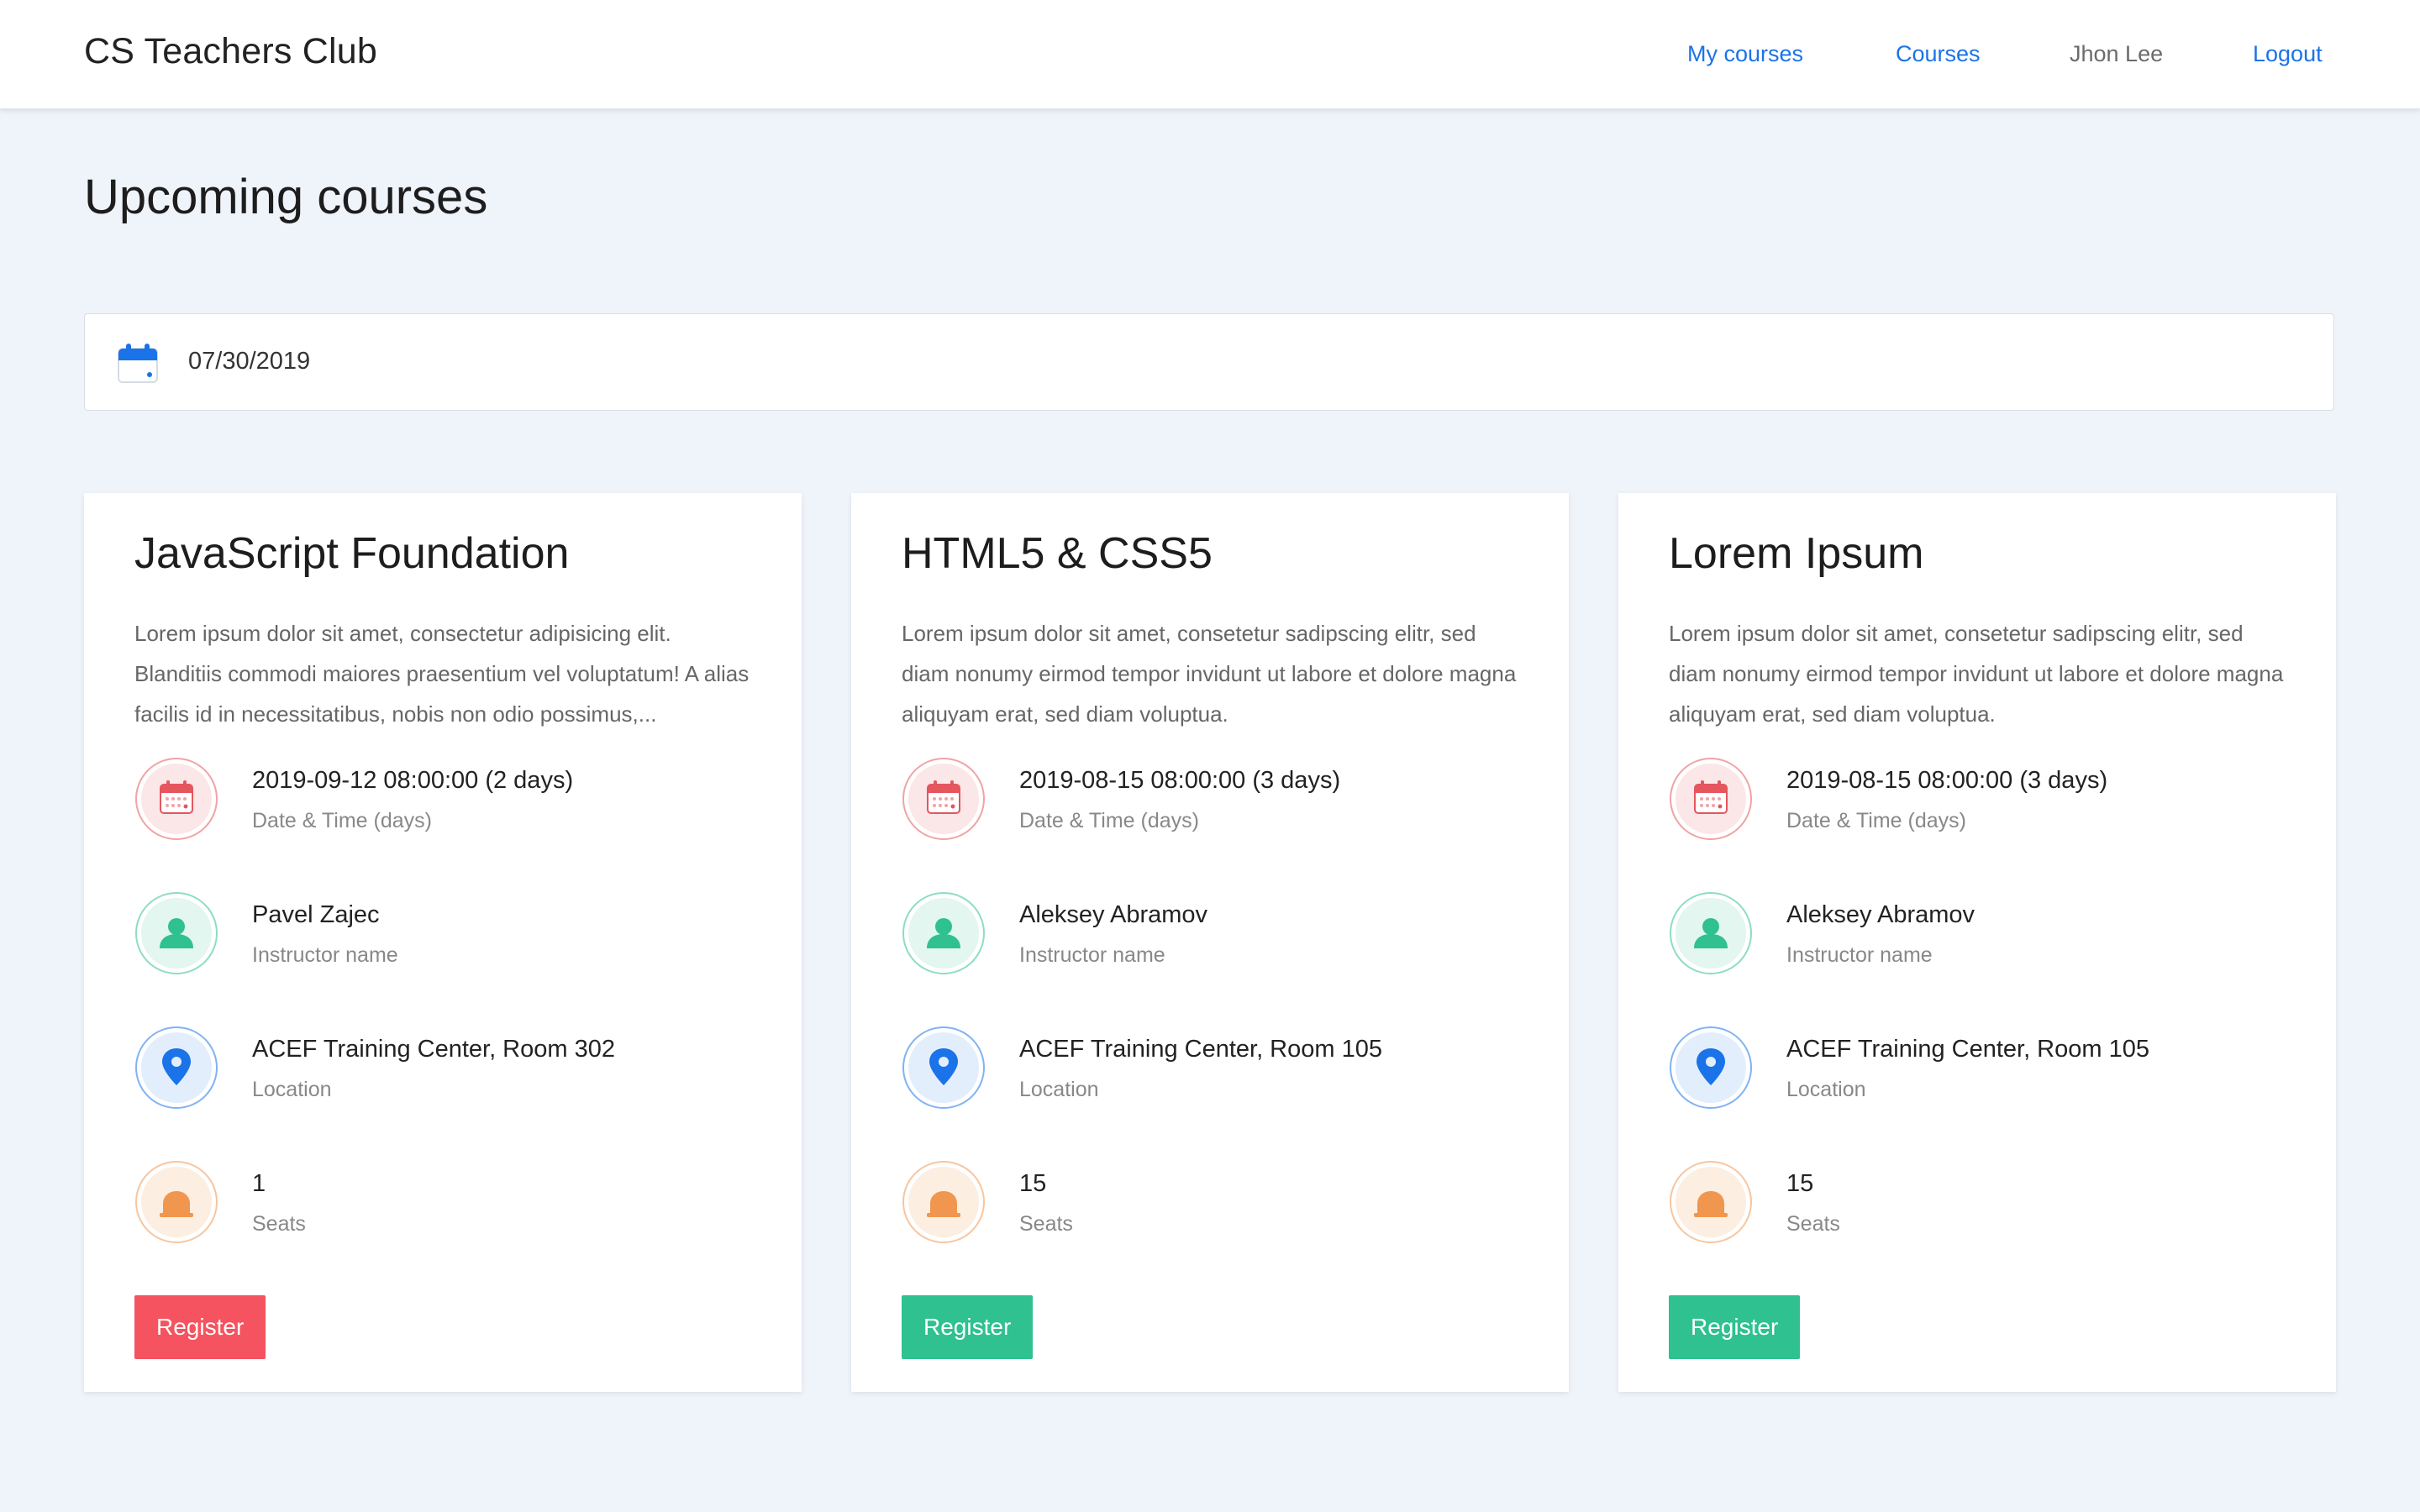  What do you see at coordinates (1797, 553) in the screenshot?
I see `course-title: Lorem Ipsum` at bounding box center [1797, 553].